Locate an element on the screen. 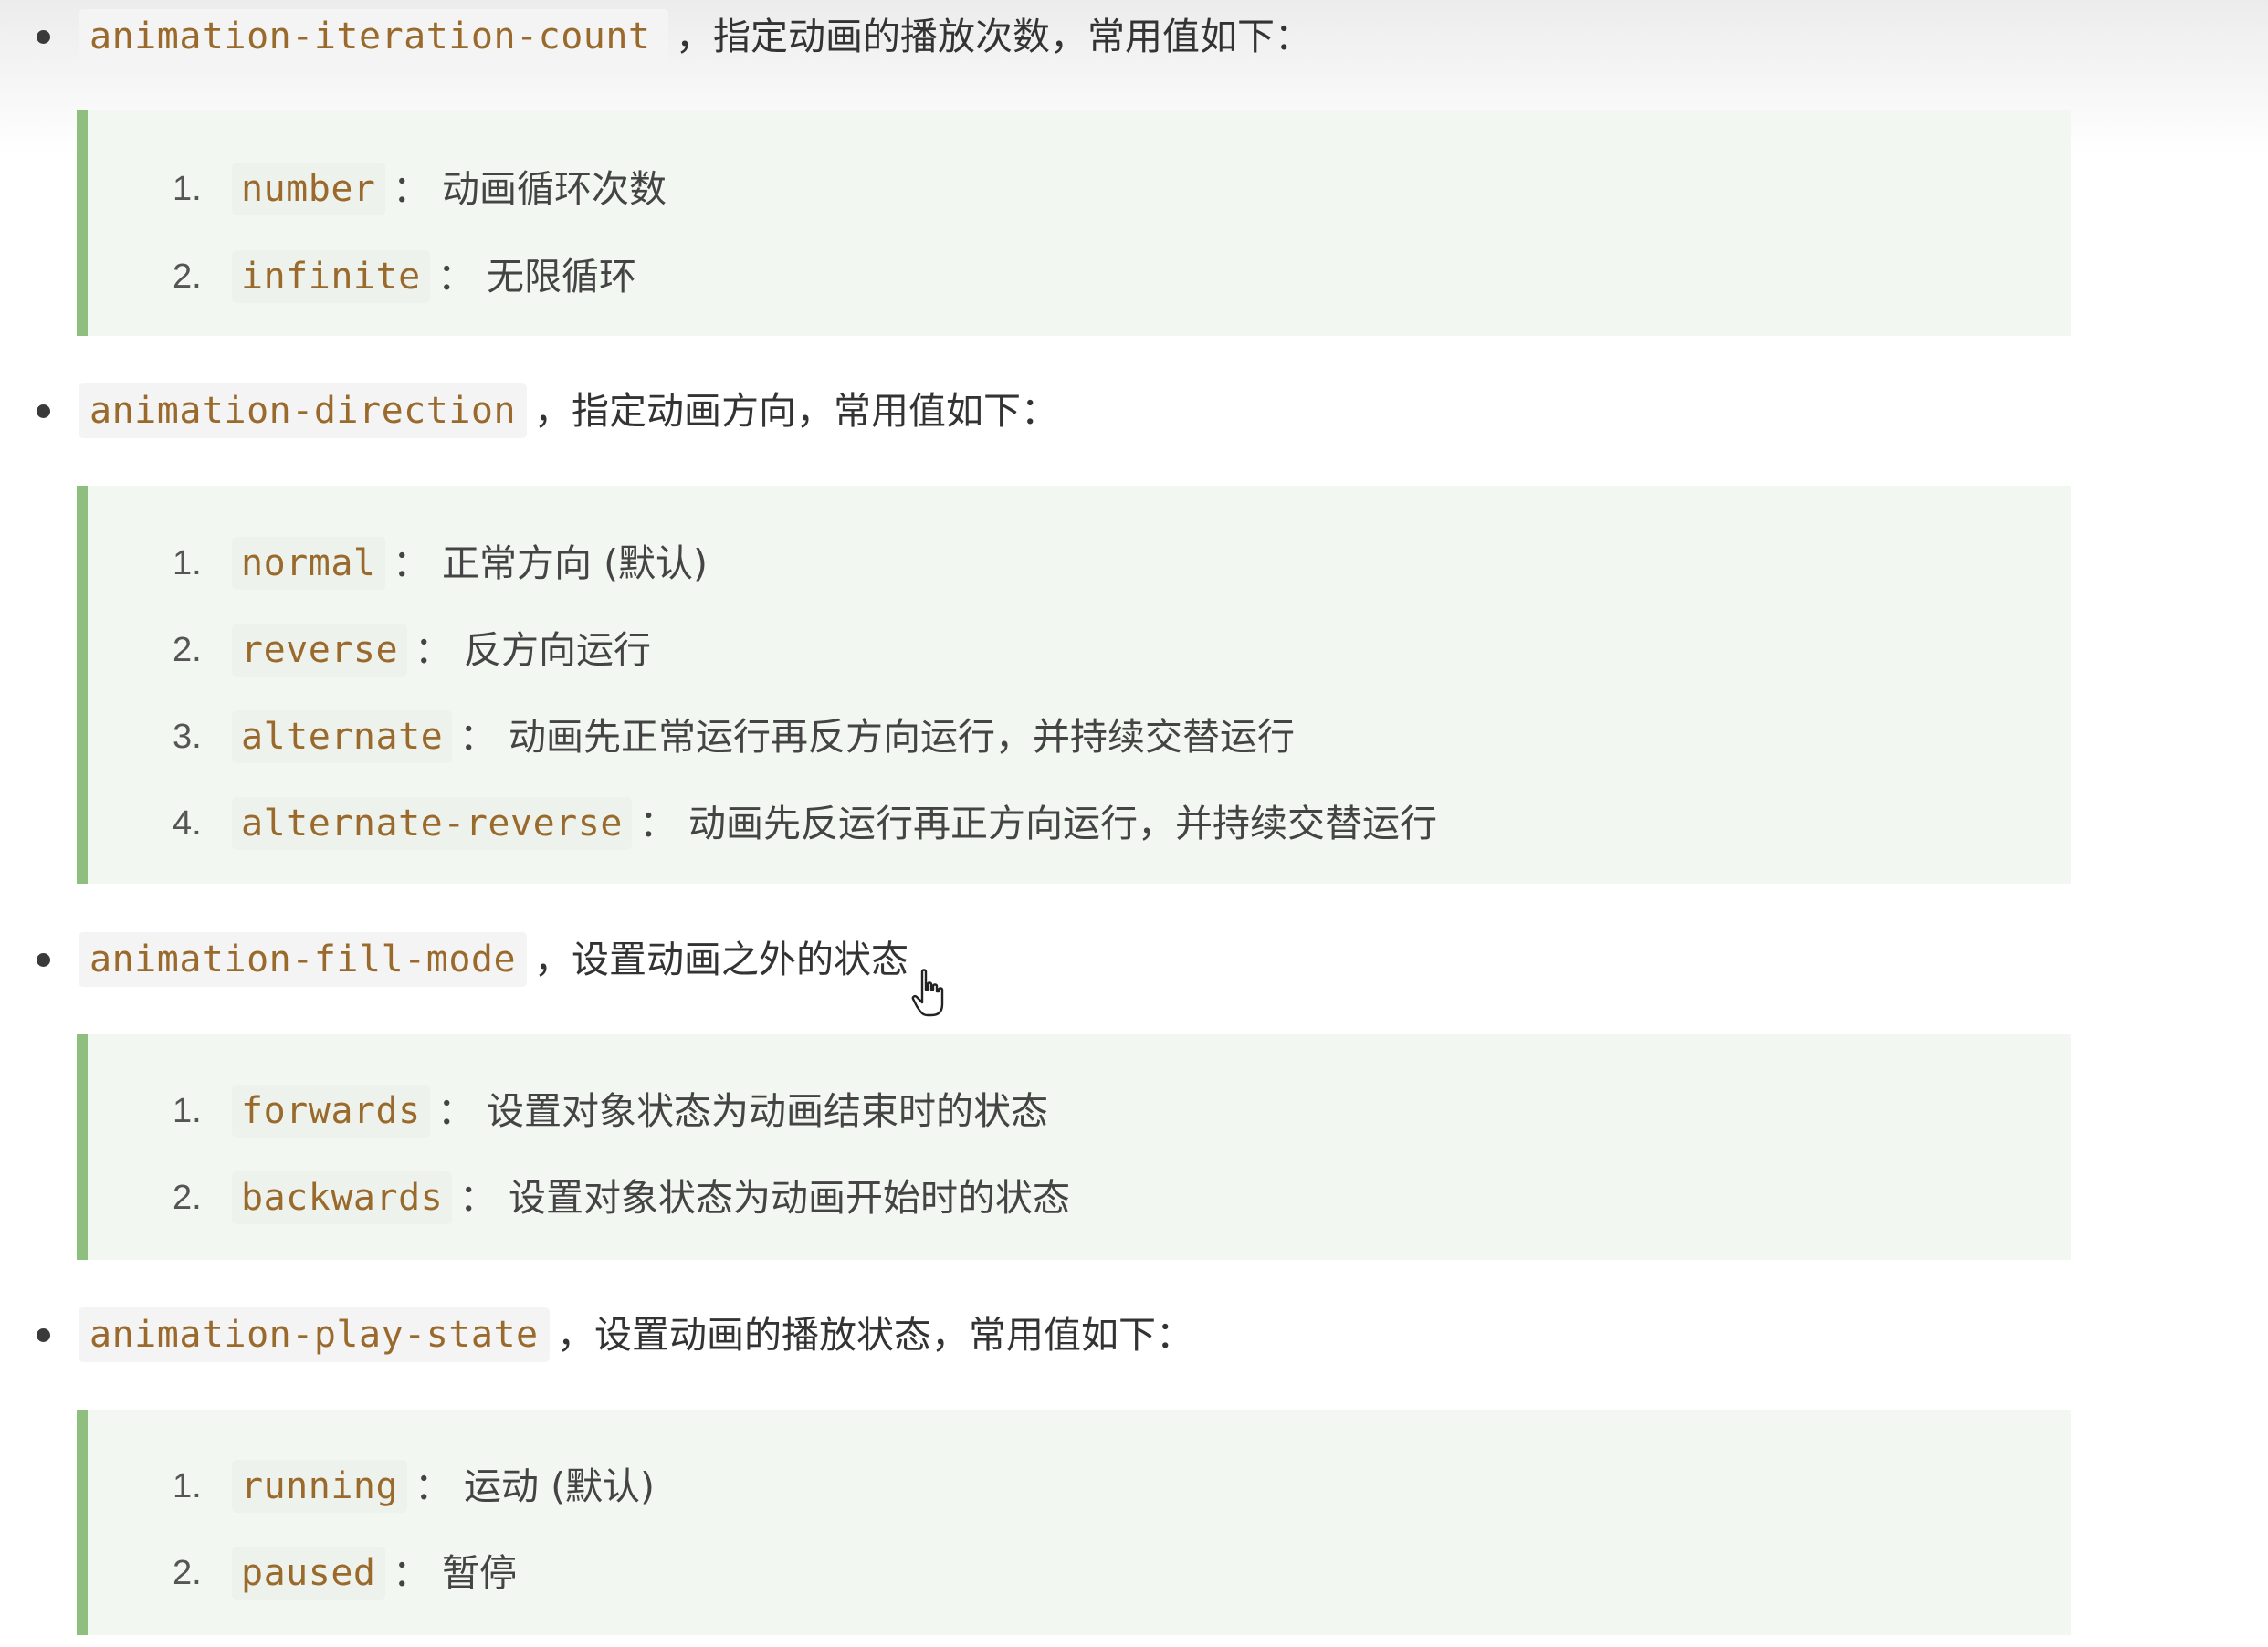 Image resolution: width=2268 pixels, height=1647 pixels. value-code: normal is located at coordinates (308, 563).